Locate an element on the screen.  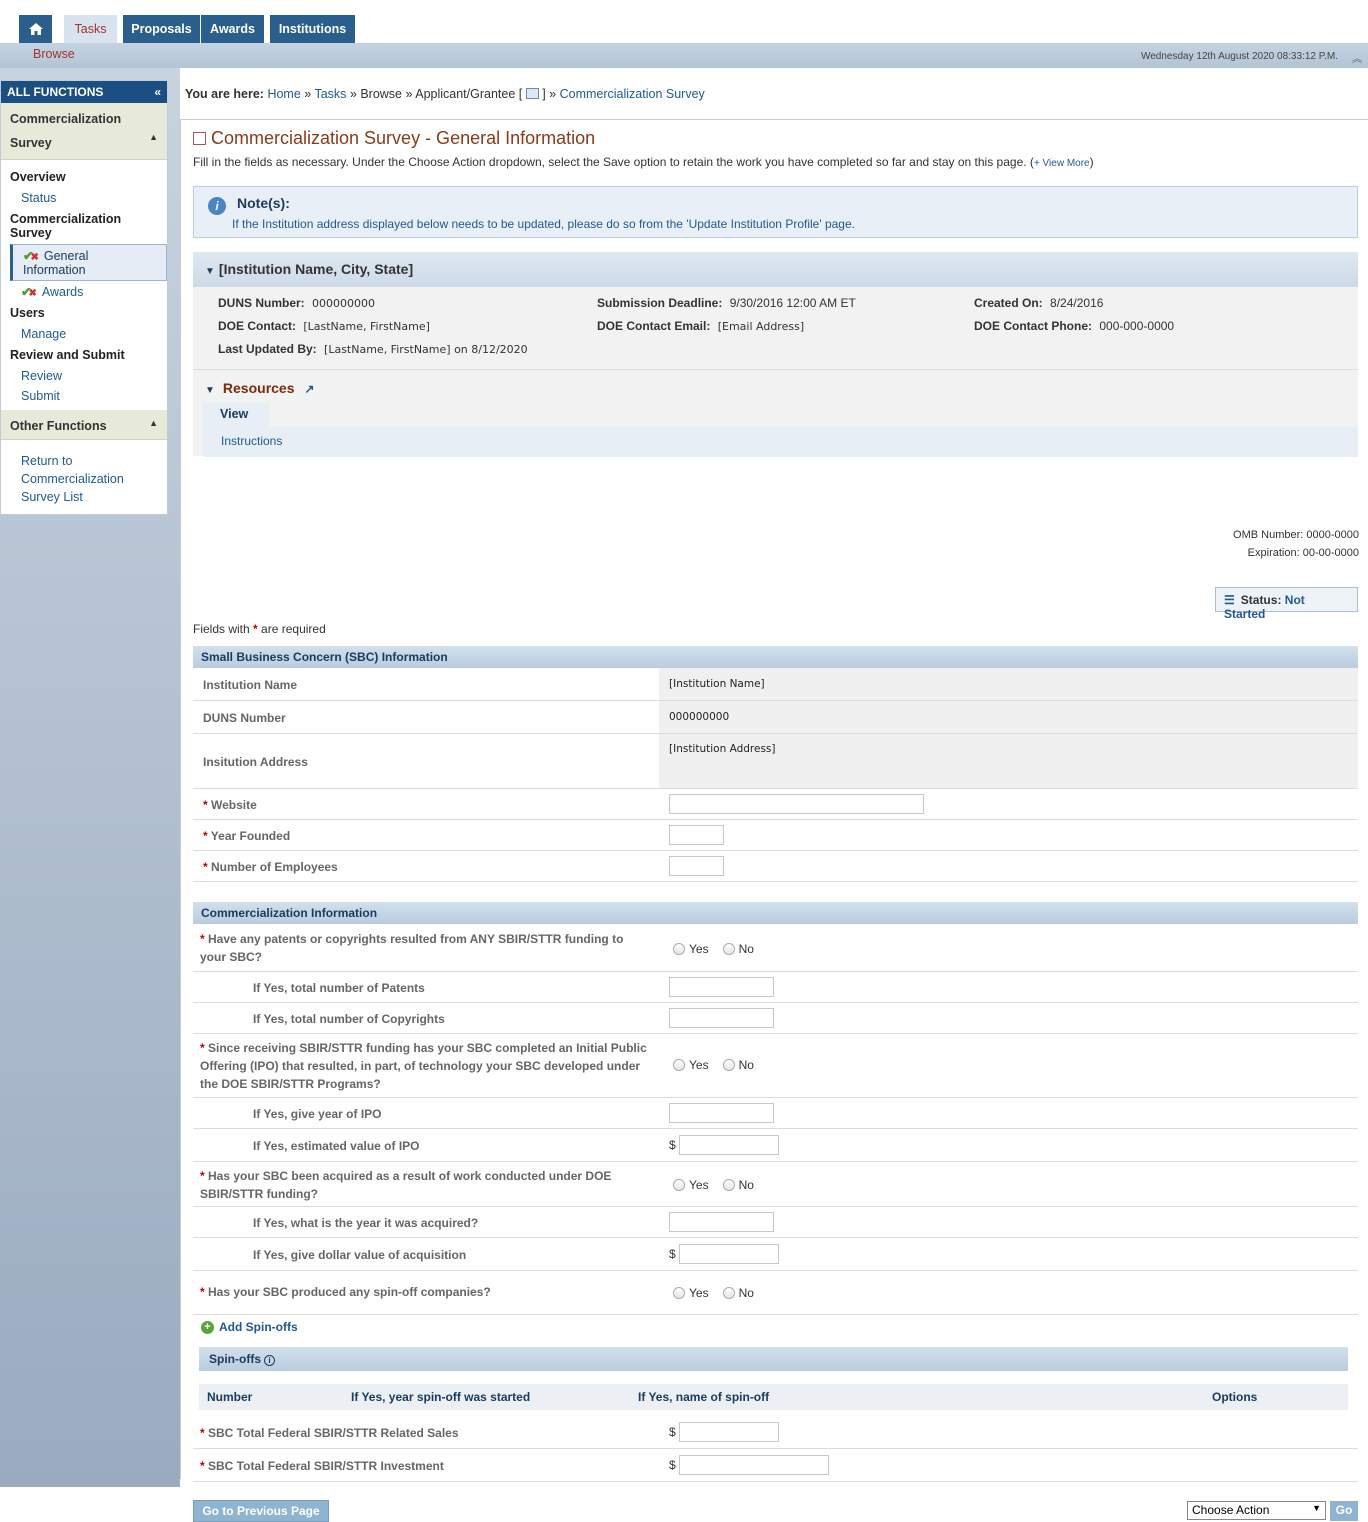
website-cell is located at coordinates (1008, 804).